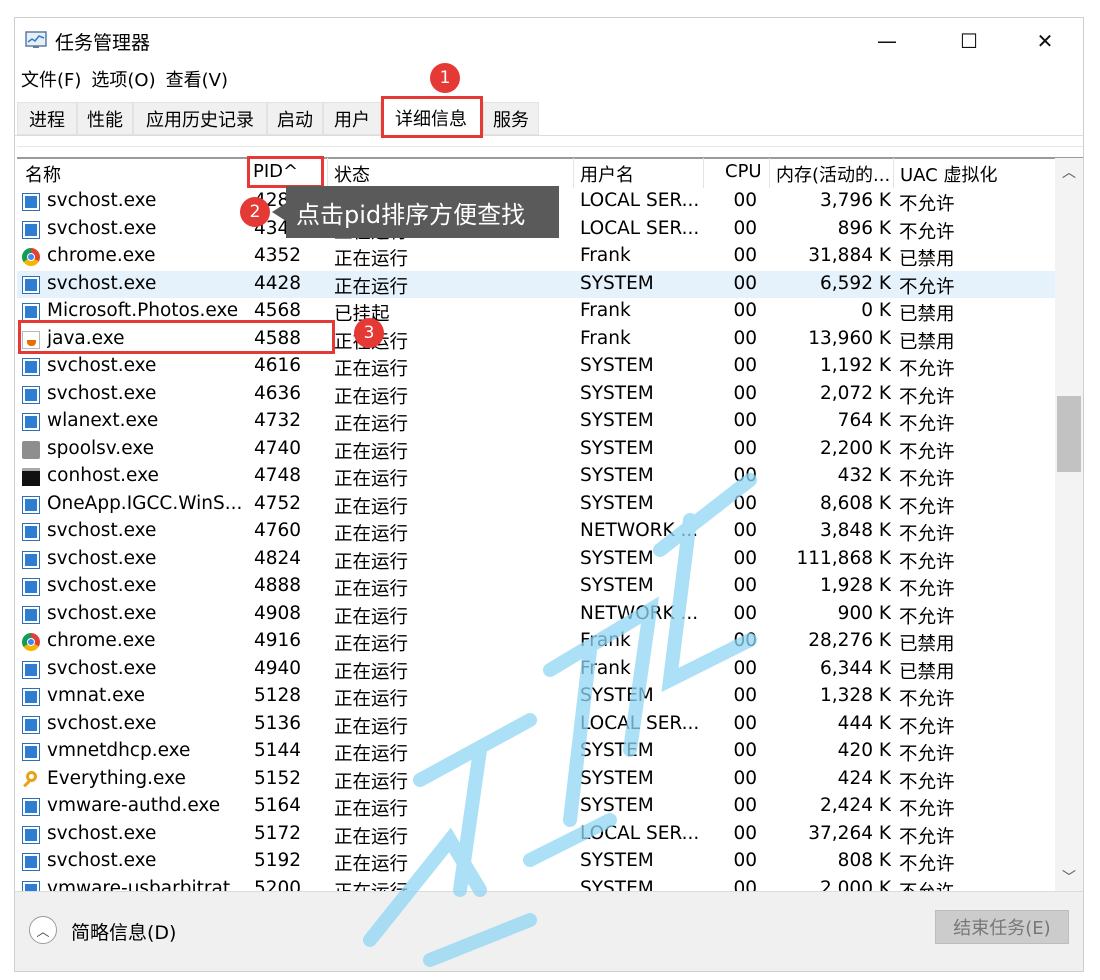 The image size is (1100, 980). What do you see at coordinates (743, 171) in the screenshot?
I see `column-header-cpu: CPU` at bounding box center [743, 171].